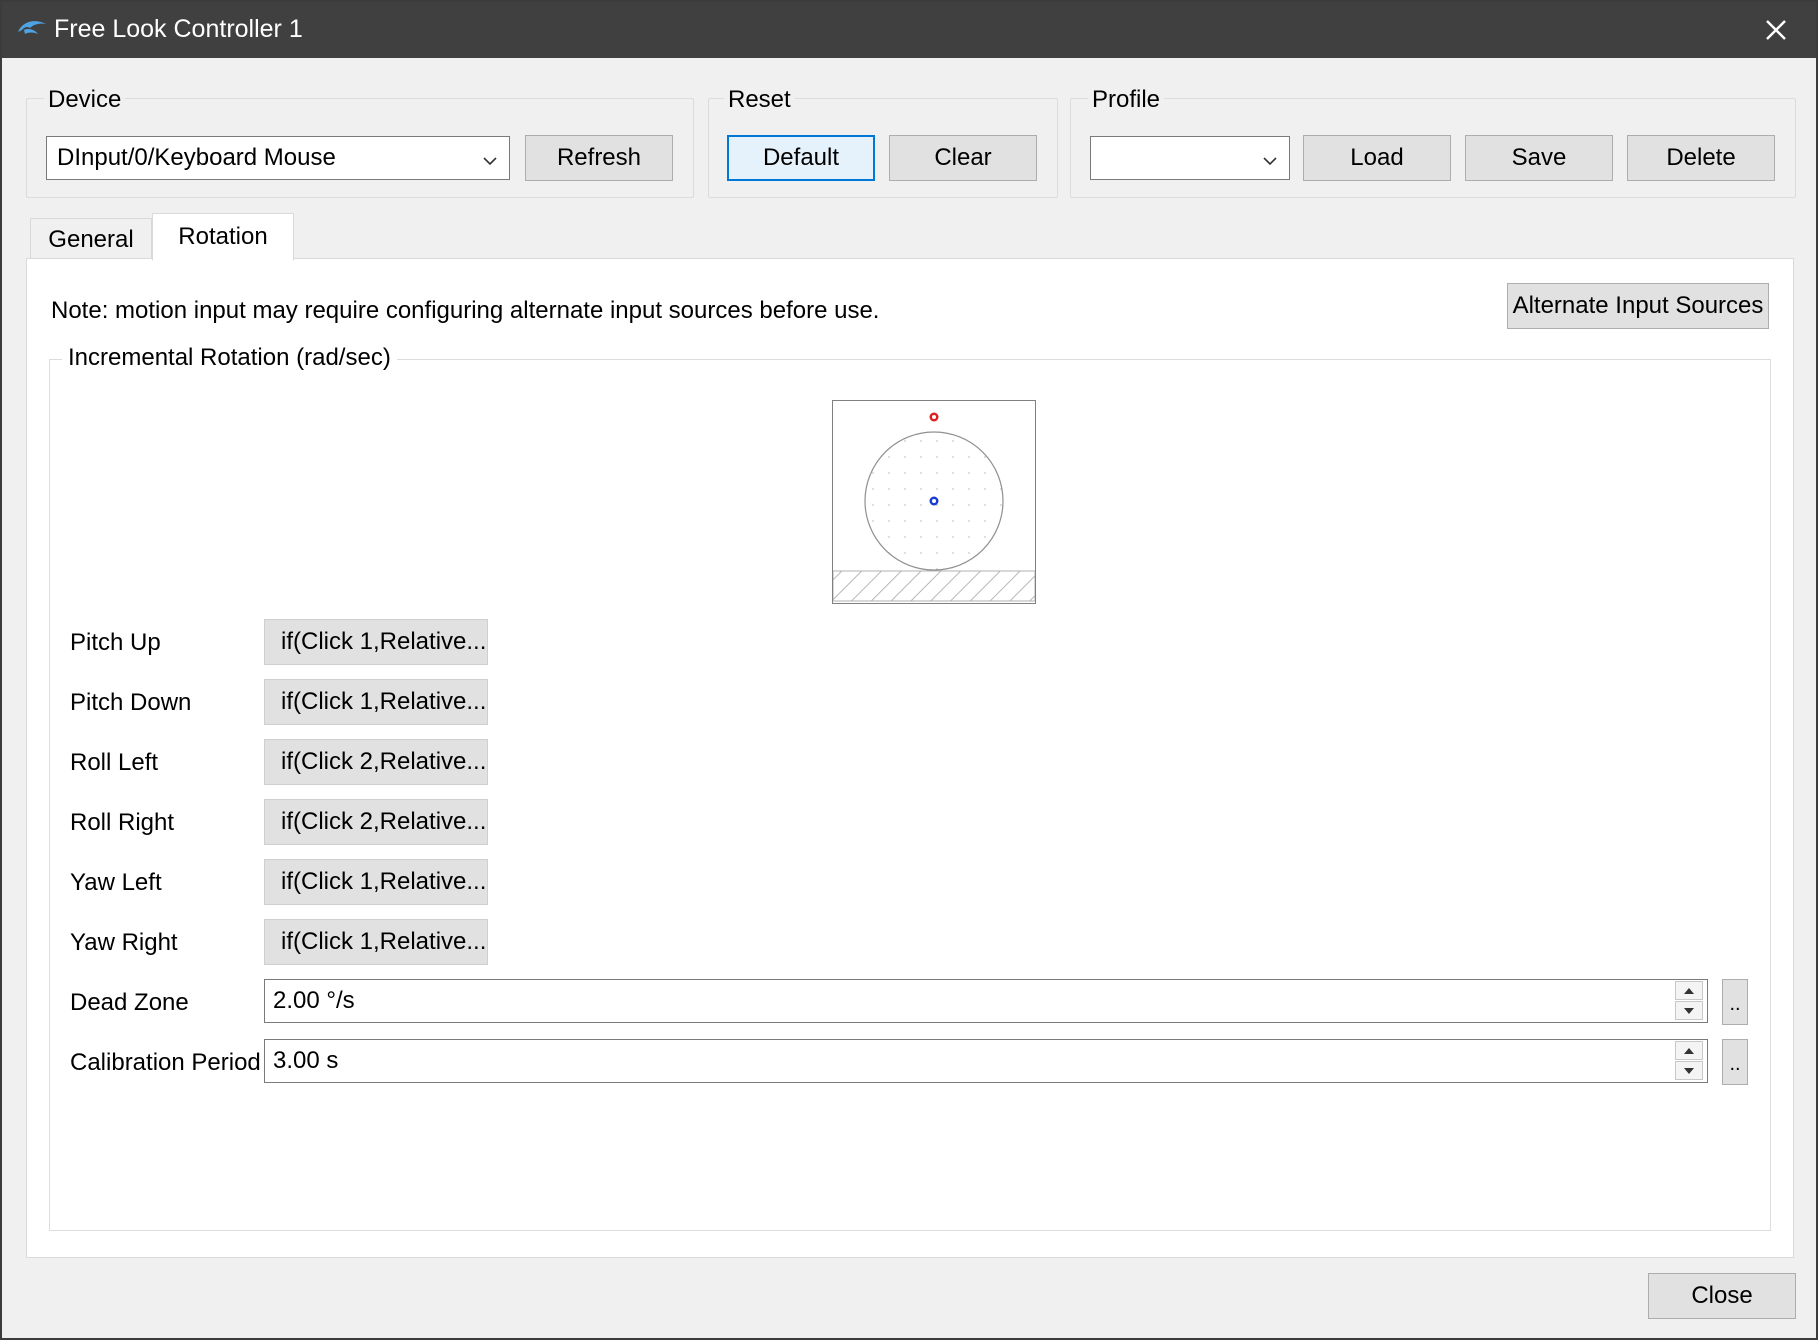  I want to click on dead-zone-more-button: .., so click(1735, 1002).